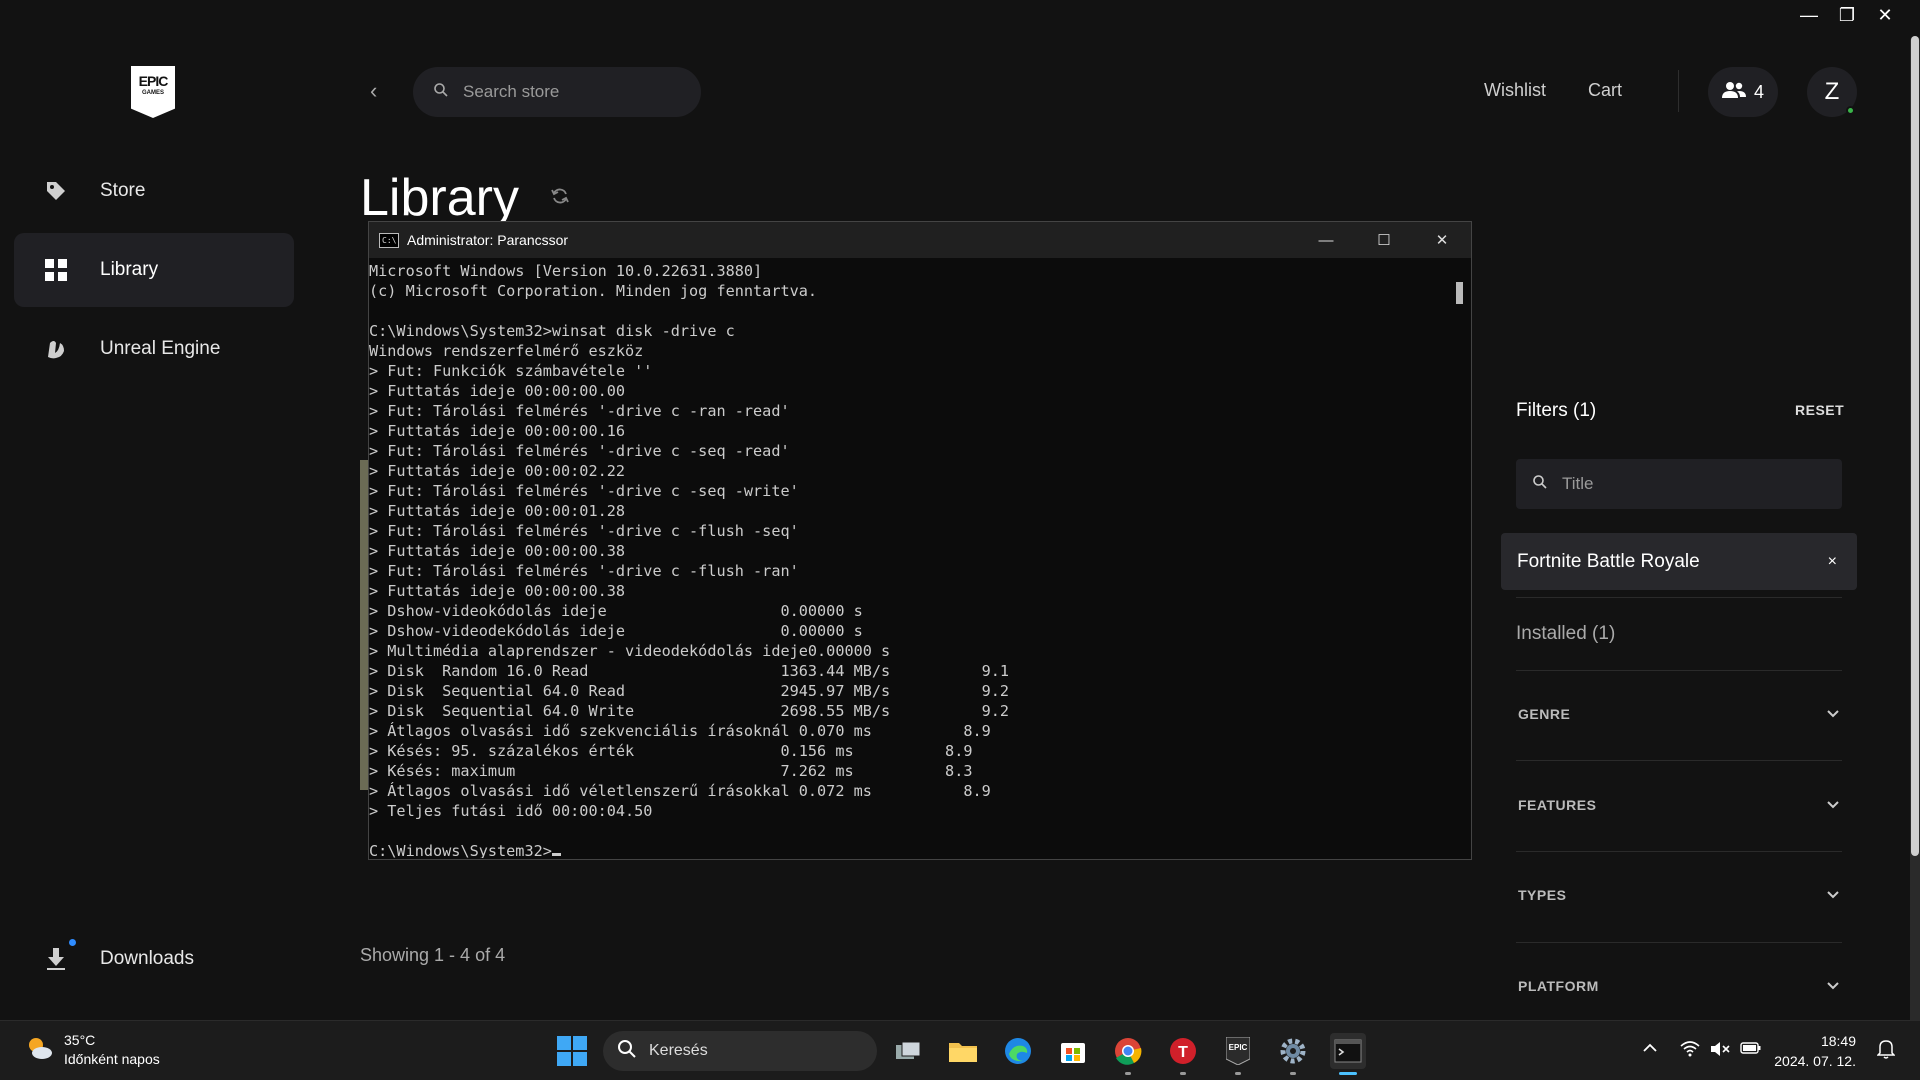 The width and height of the screenshot is (1920, 1080). What do you see at coordinates (920, 240) in the screenshot?
I see `cmd-title-bar: C:\ Administrator: Parancssor — ☐ ✕` at bounding box center [920, 240].